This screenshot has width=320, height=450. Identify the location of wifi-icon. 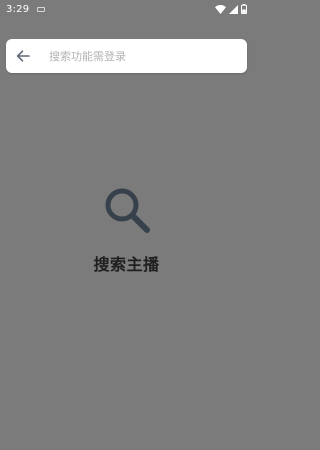
(220, 9).